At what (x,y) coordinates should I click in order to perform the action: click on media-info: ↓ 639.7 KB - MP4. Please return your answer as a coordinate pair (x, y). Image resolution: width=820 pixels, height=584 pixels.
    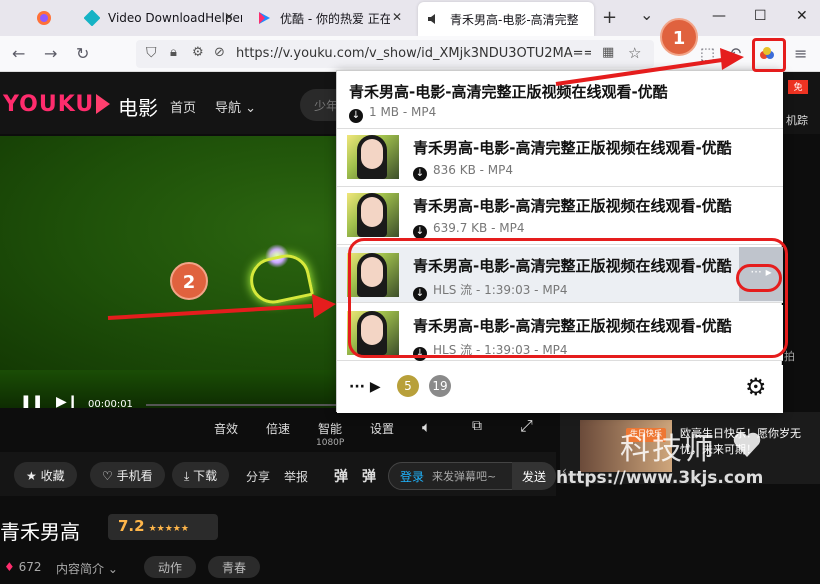
    Looking at the image, I should click on (468, 230).